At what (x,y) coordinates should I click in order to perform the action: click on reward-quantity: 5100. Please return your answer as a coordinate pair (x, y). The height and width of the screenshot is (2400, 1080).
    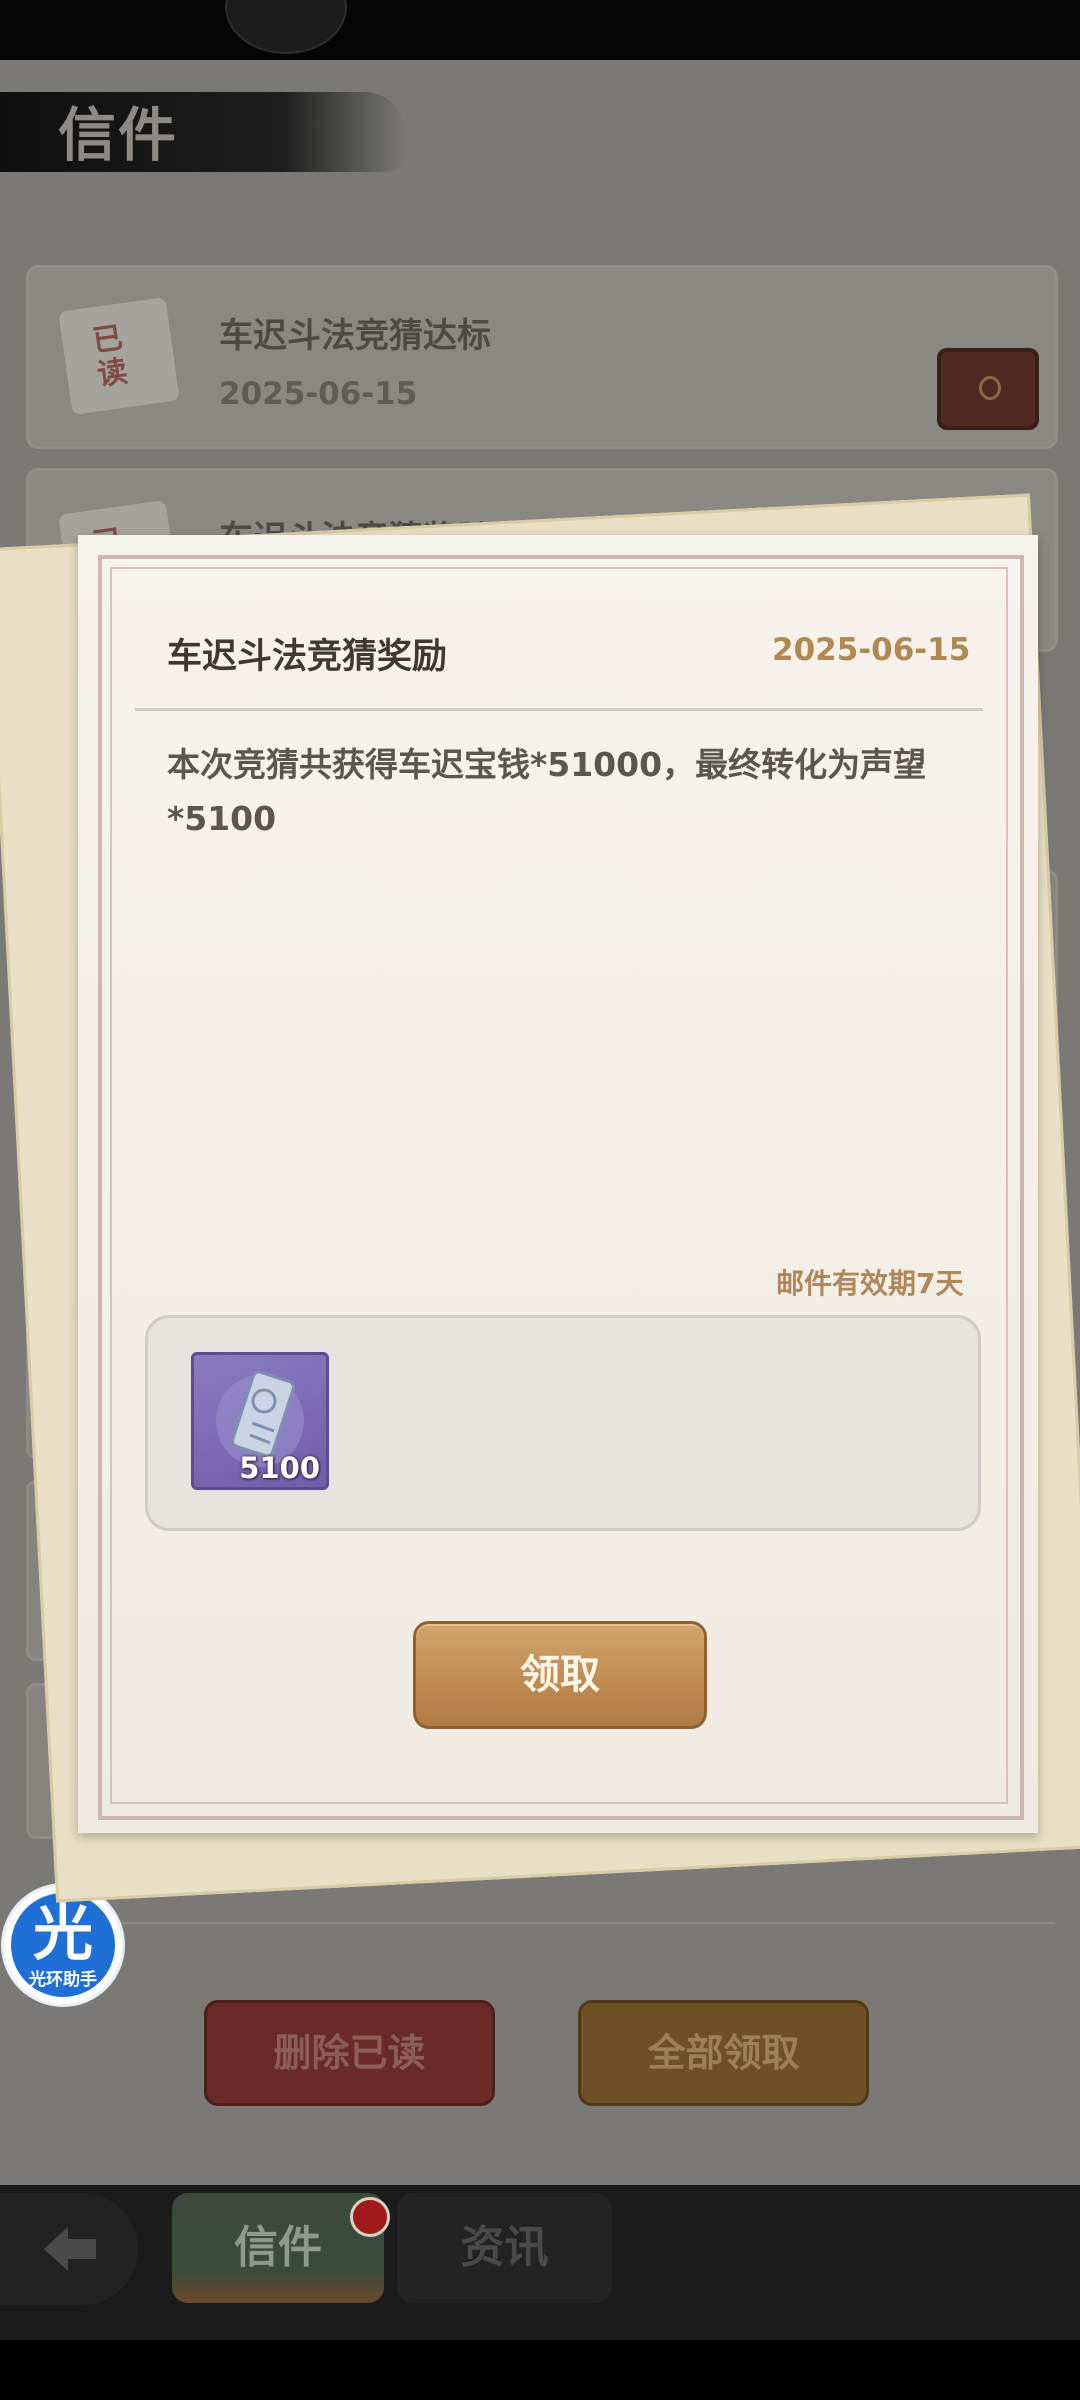
    Looking at the image, I should click on (279, 1468).